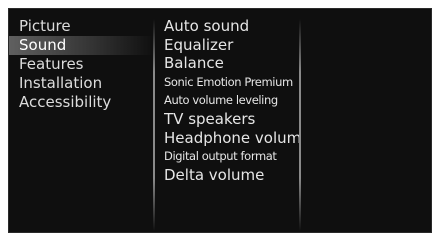 The width and height of the screenshot is (441, 241). Describe the element at coordinates (231, 82) in the screenshot. I see `submenu-item-sonic-emotion-premium: Sonic Emotion Premium` at that location.